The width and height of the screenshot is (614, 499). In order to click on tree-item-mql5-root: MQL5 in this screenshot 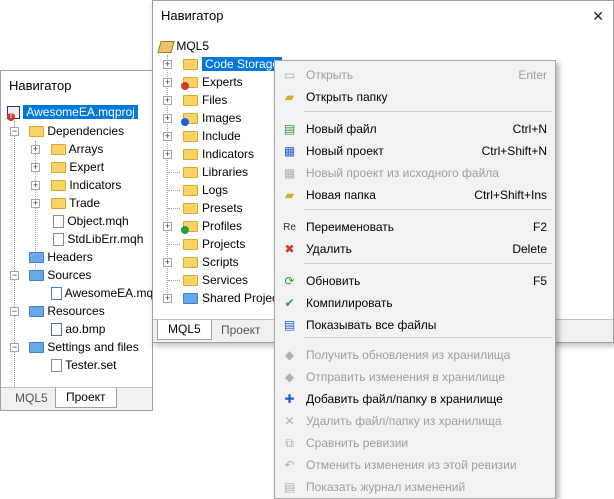, I will do `click(183, 46)`.